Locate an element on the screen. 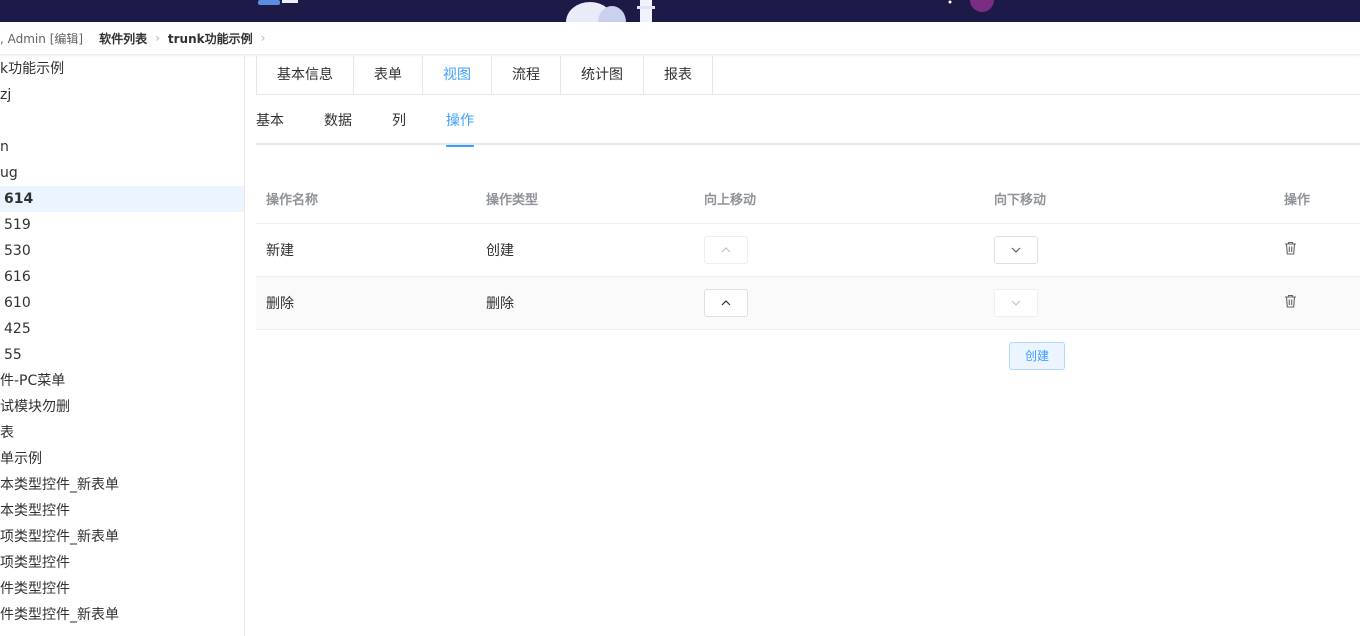 Image resolution: width=1360 pixels, height=636 pixels. sidebar-item: 616 is located at coordinates (122, 277).